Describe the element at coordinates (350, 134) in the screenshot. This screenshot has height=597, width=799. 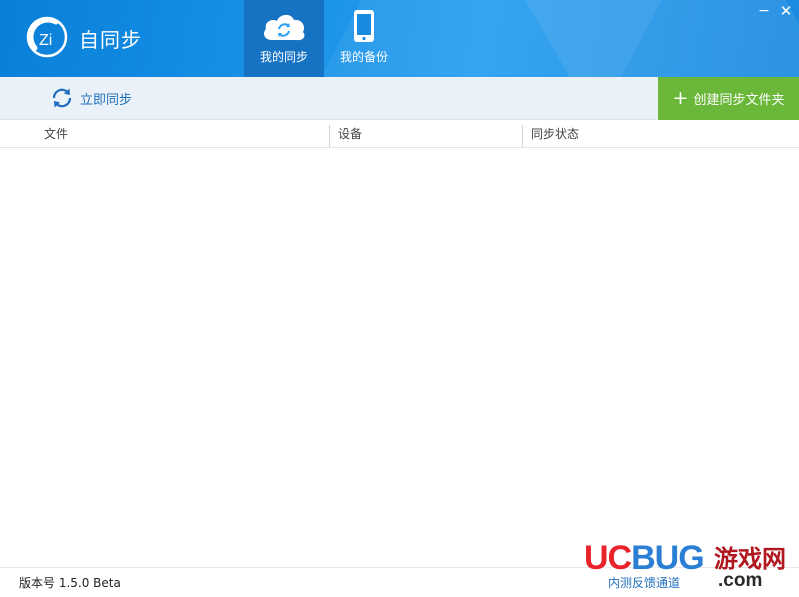
I see `column-header-device: 设备` at that location.